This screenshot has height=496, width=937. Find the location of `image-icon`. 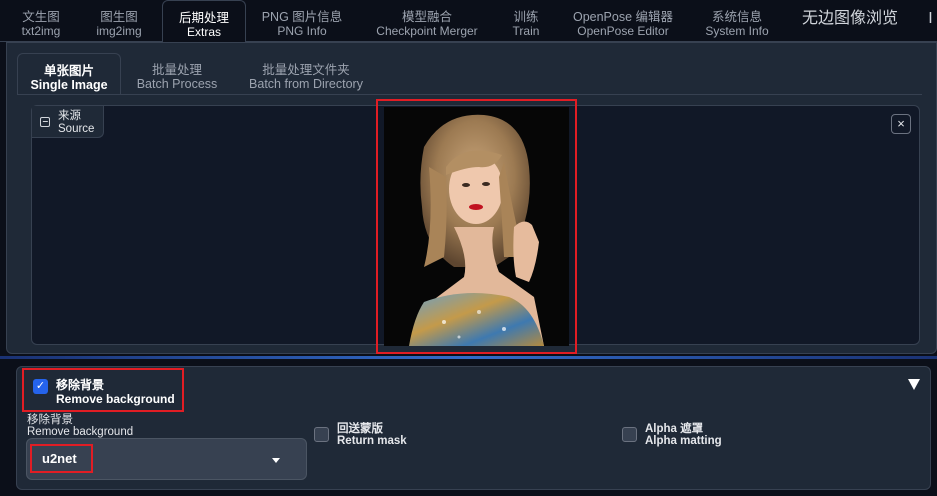

image-icon is located at coordinates (45, 122).